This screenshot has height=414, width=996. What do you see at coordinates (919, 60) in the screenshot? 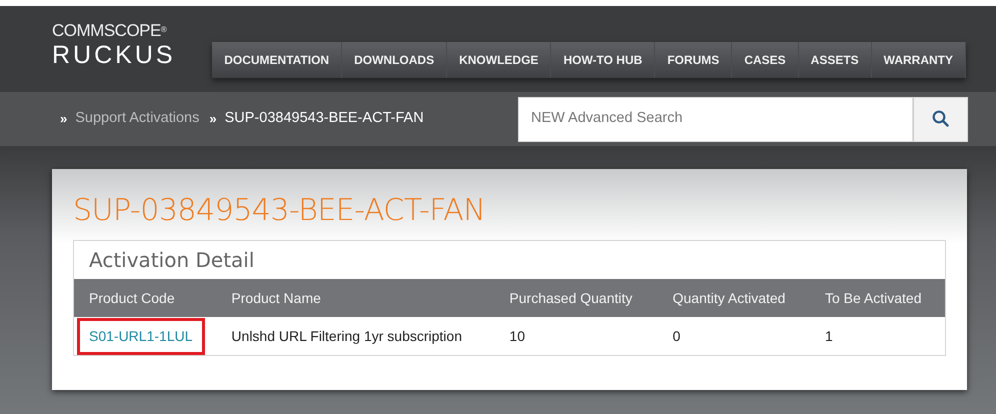
I see `nav-item: WARRANTY` at bounding box center [919, 60].